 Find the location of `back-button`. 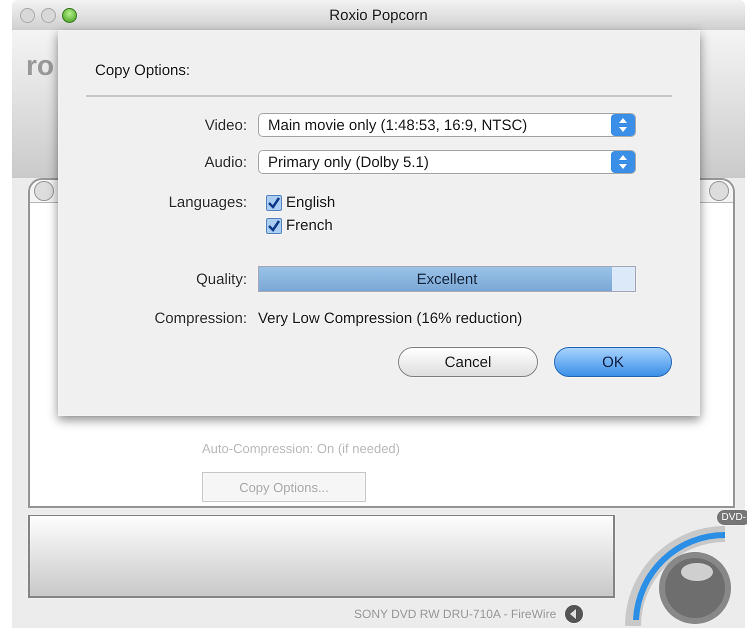

back-button is located at coordinates (44, 191).